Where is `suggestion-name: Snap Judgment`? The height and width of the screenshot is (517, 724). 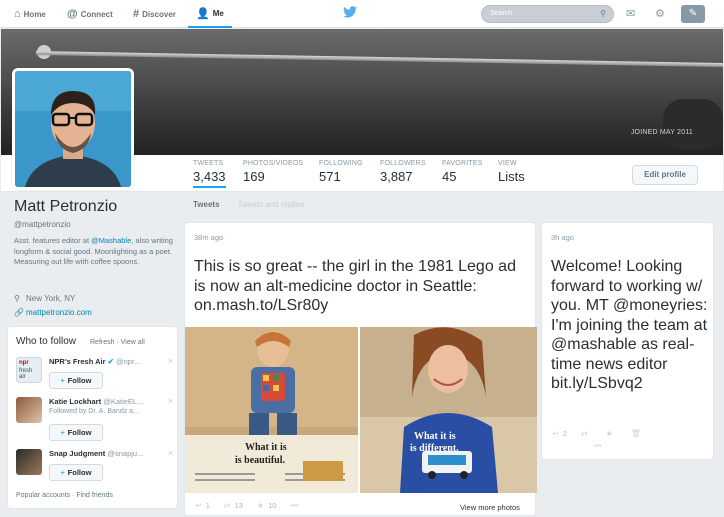
suggestion-name: Snap Judgment is located at coordinates (77, 453).